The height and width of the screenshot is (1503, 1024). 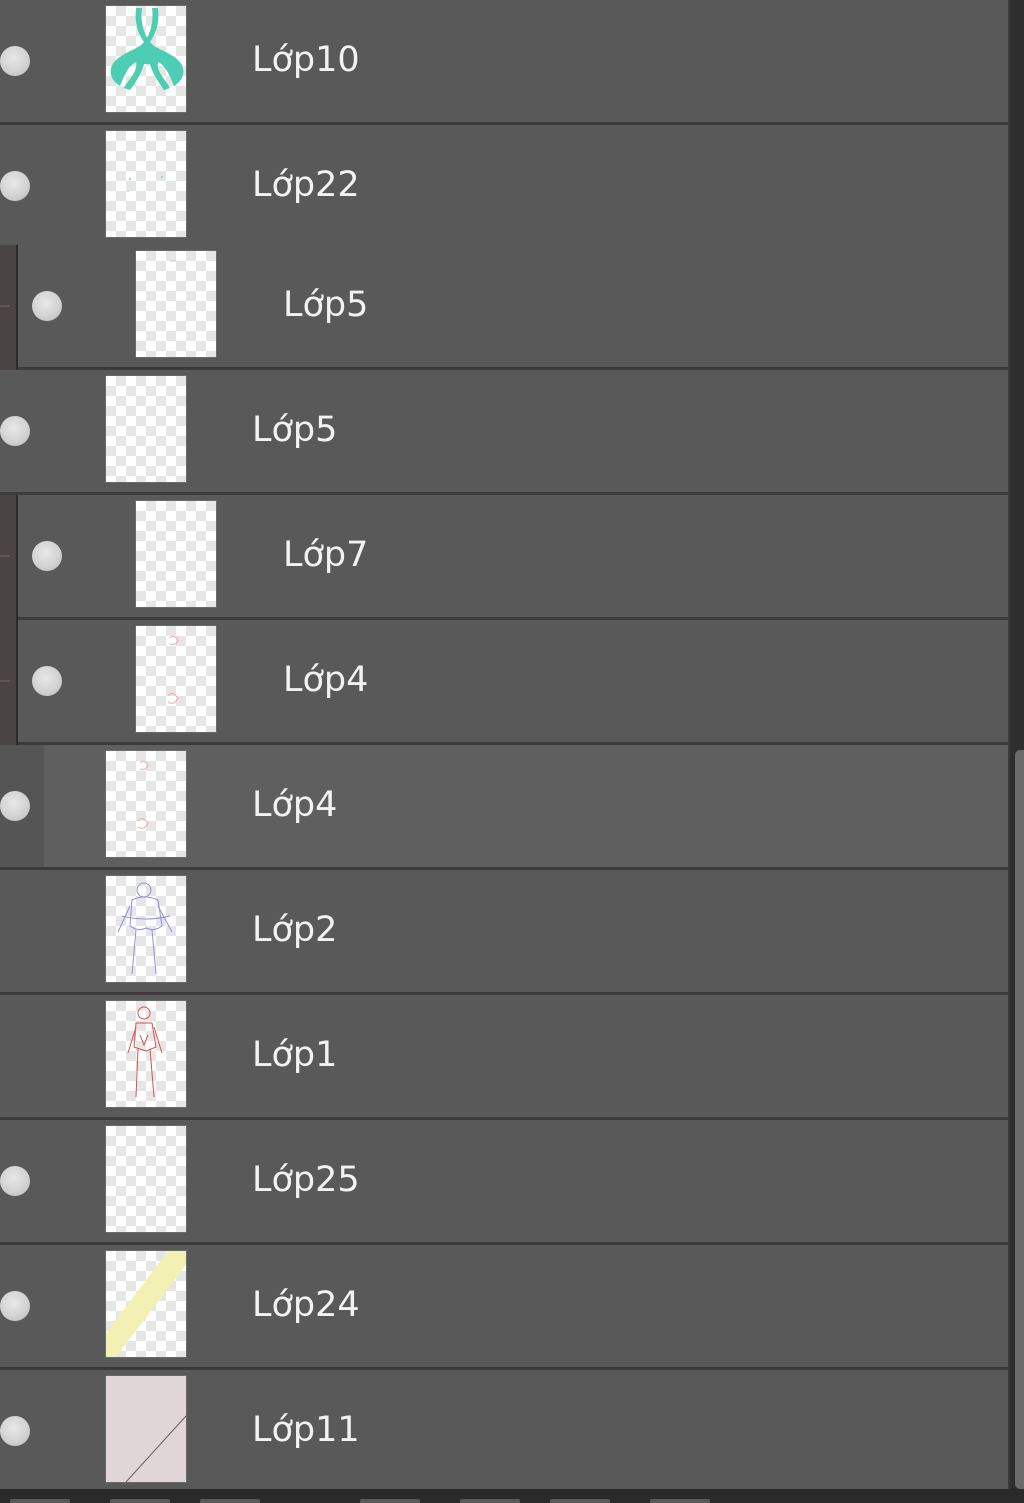 I want to click on layer-row: Lớp7, so click(x=513, y=557).